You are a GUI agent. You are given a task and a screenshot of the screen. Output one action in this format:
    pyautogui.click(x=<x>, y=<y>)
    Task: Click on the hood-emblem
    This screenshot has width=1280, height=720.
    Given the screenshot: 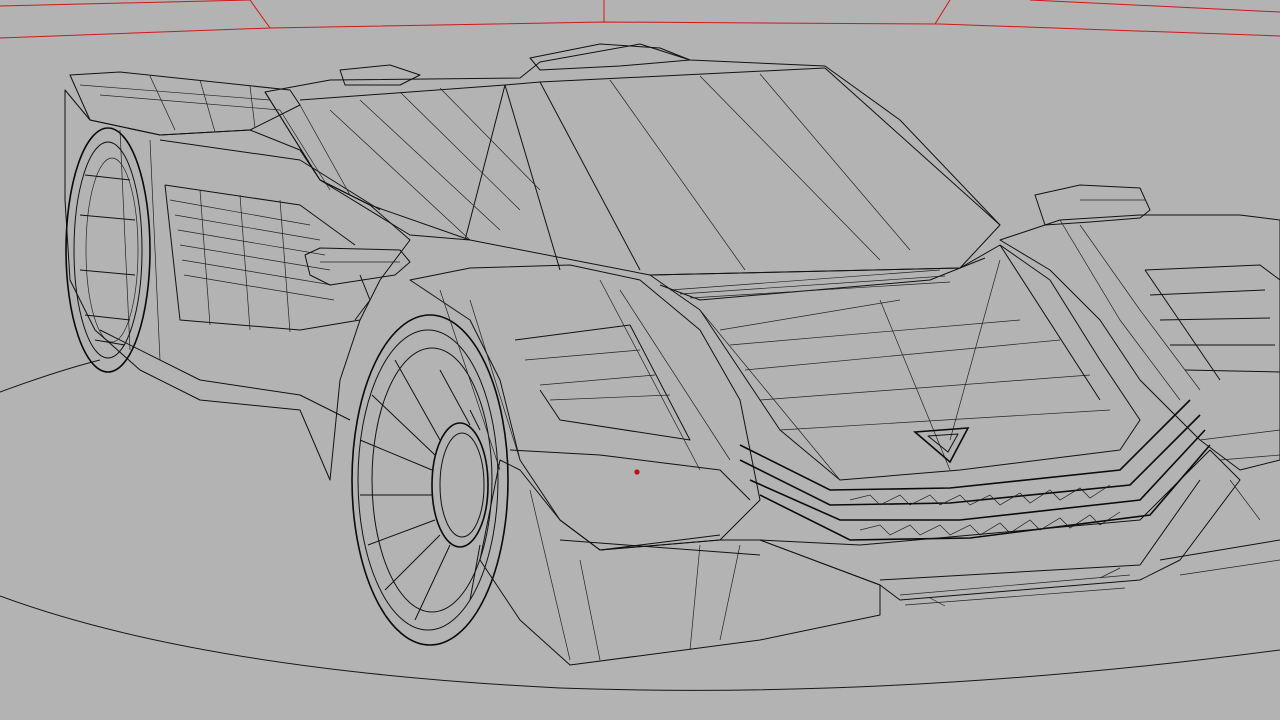 What is the action you would take?
    pyautogui.click(x=941, y=445)
    